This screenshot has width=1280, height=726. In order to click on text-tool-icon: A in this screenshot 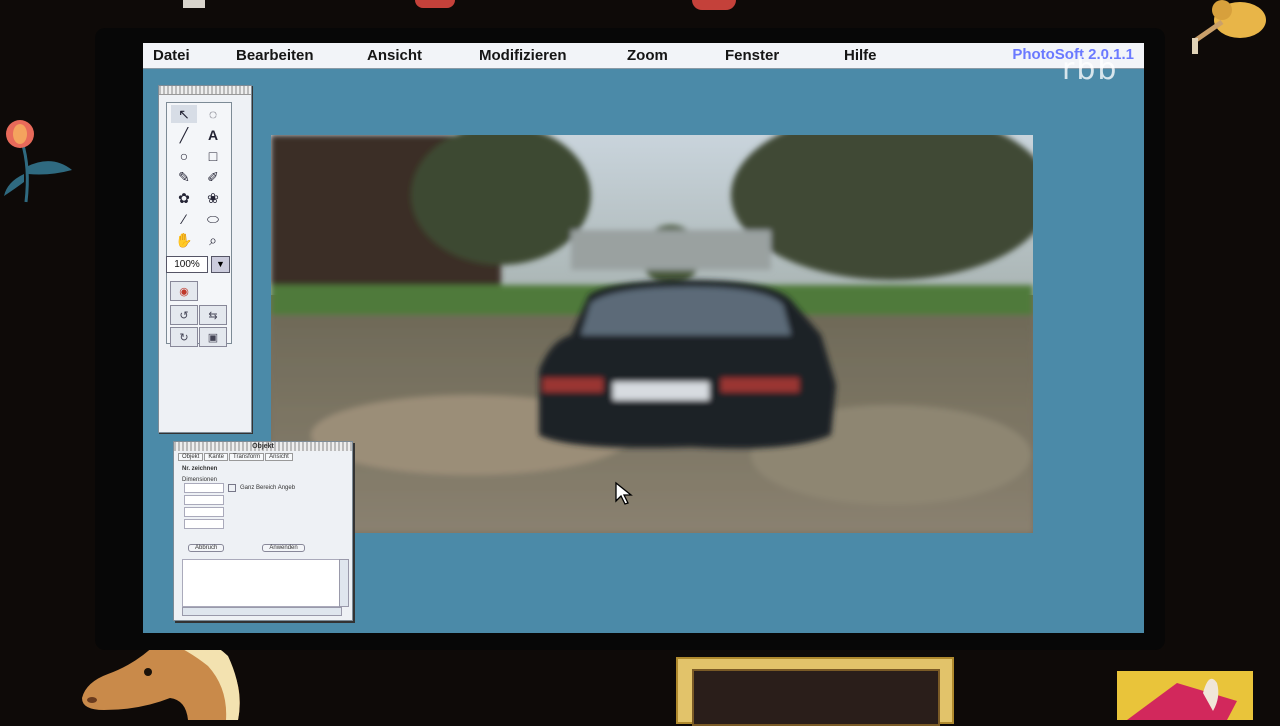, I will do `click(213, 135)`.